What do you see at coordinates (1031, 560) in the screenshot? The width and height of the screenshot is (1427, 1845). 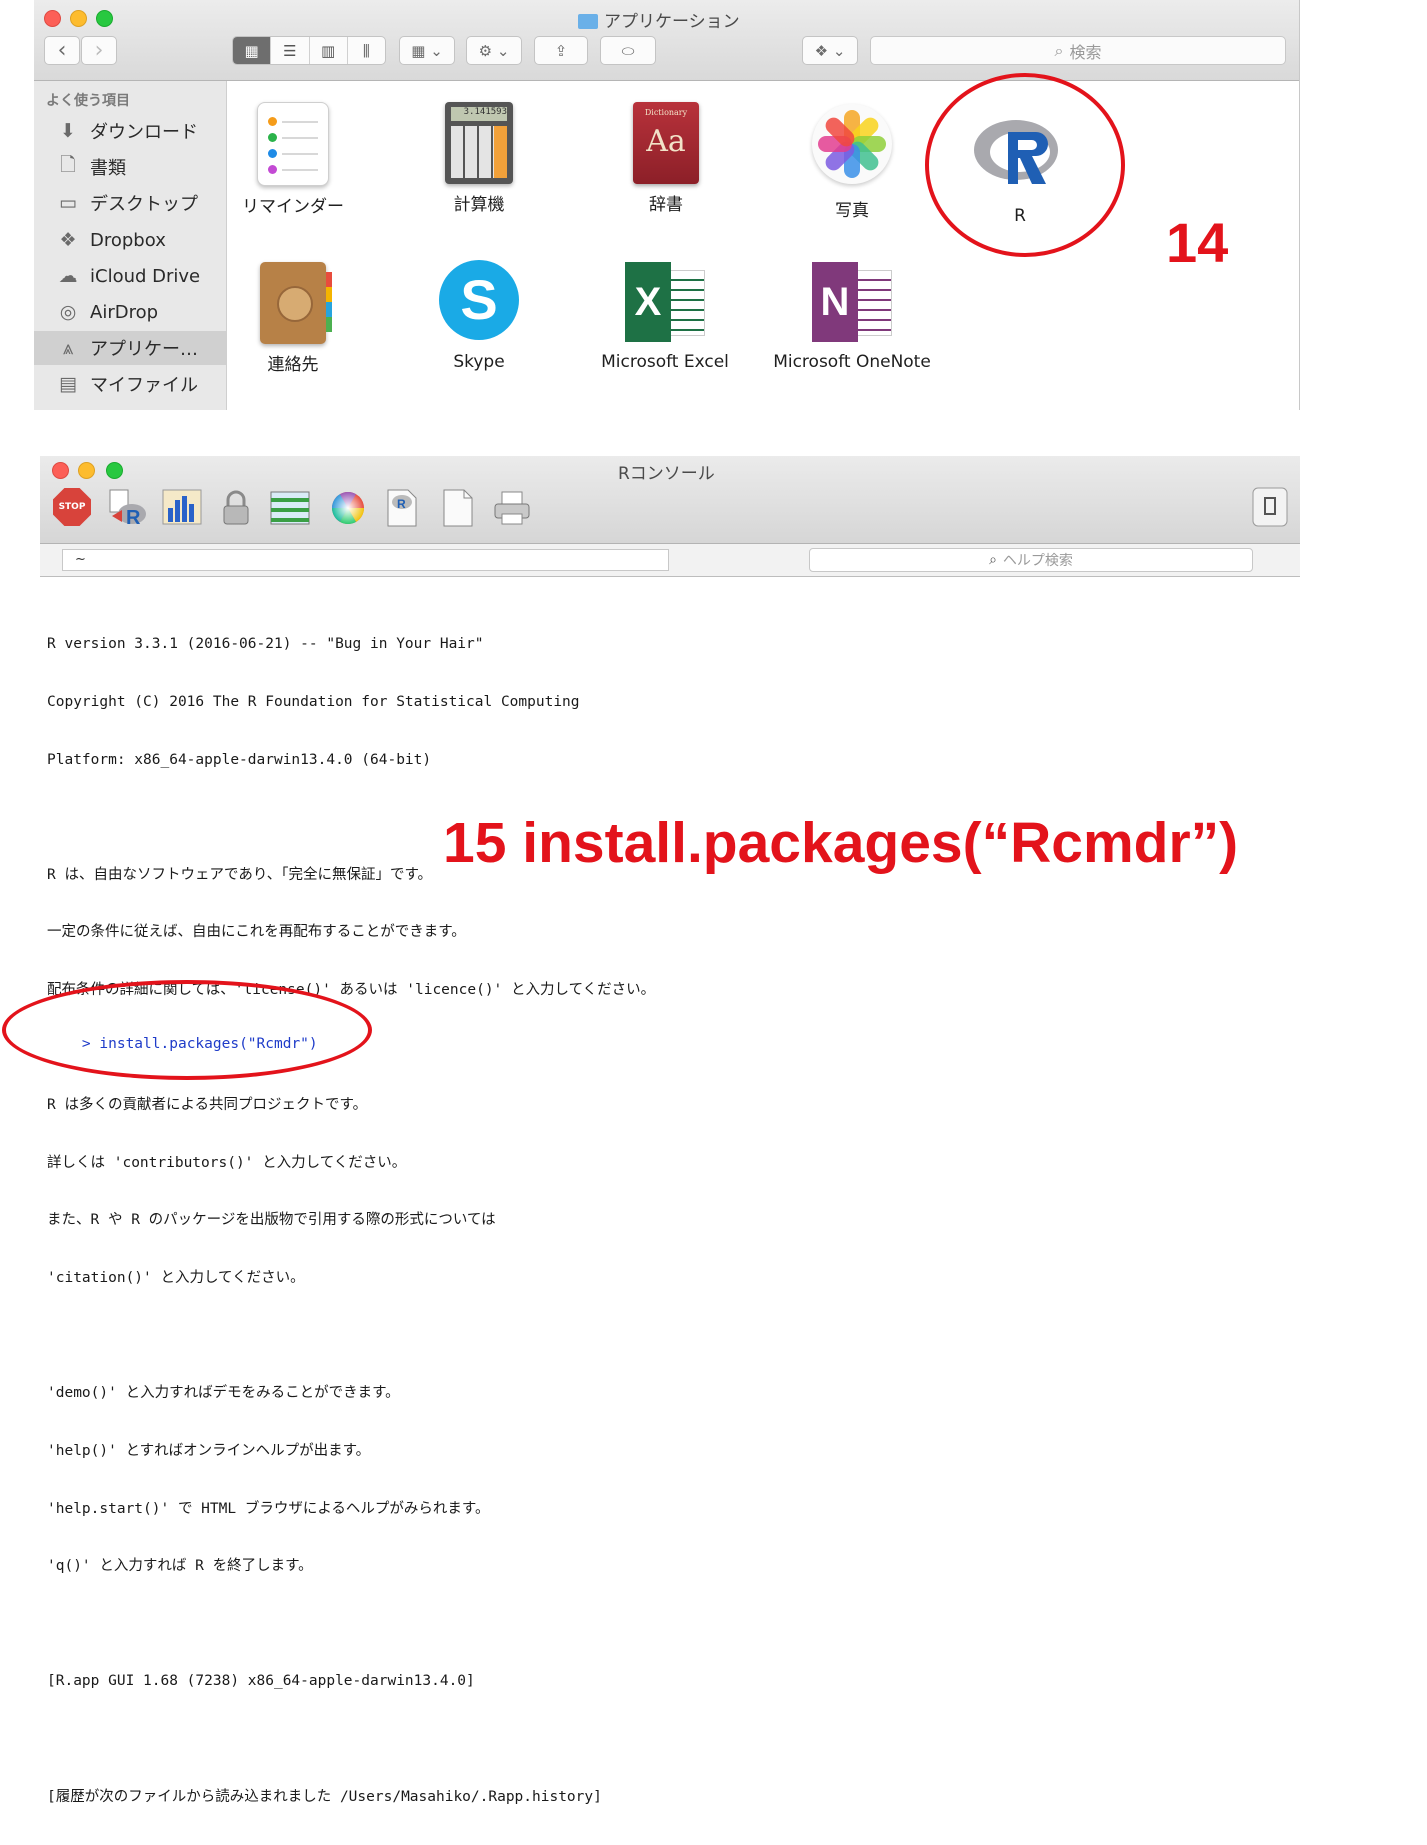 I see `help-search-input: ⌕ ヘルプ検索` at bounding box center [1031, 560].